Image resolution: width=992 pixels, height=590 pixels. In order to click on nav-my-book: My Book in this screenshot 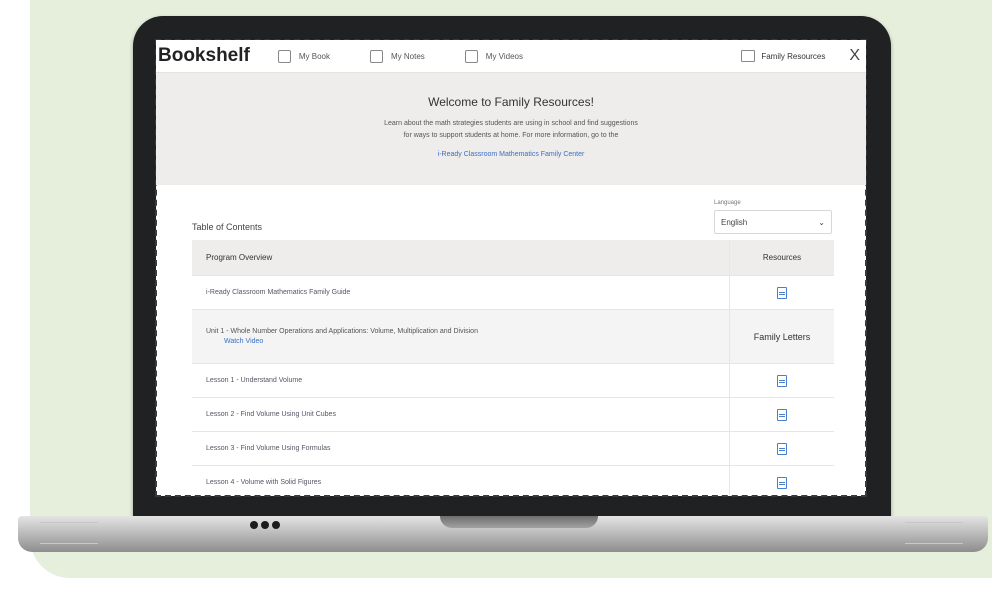, I will do `click(303, 56)`.